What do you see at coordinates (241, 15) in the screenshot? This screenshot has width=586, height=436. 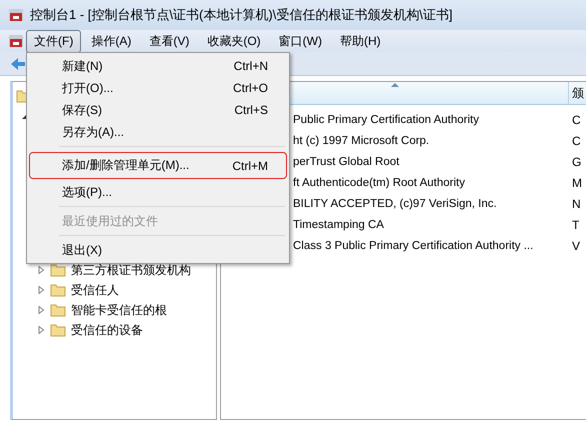 I see `window-title: 控制台1 - [控制台根节点\证书(本地计算机)\受信任的根证书颁发机构\证书]` at bounding box center [241, 15].